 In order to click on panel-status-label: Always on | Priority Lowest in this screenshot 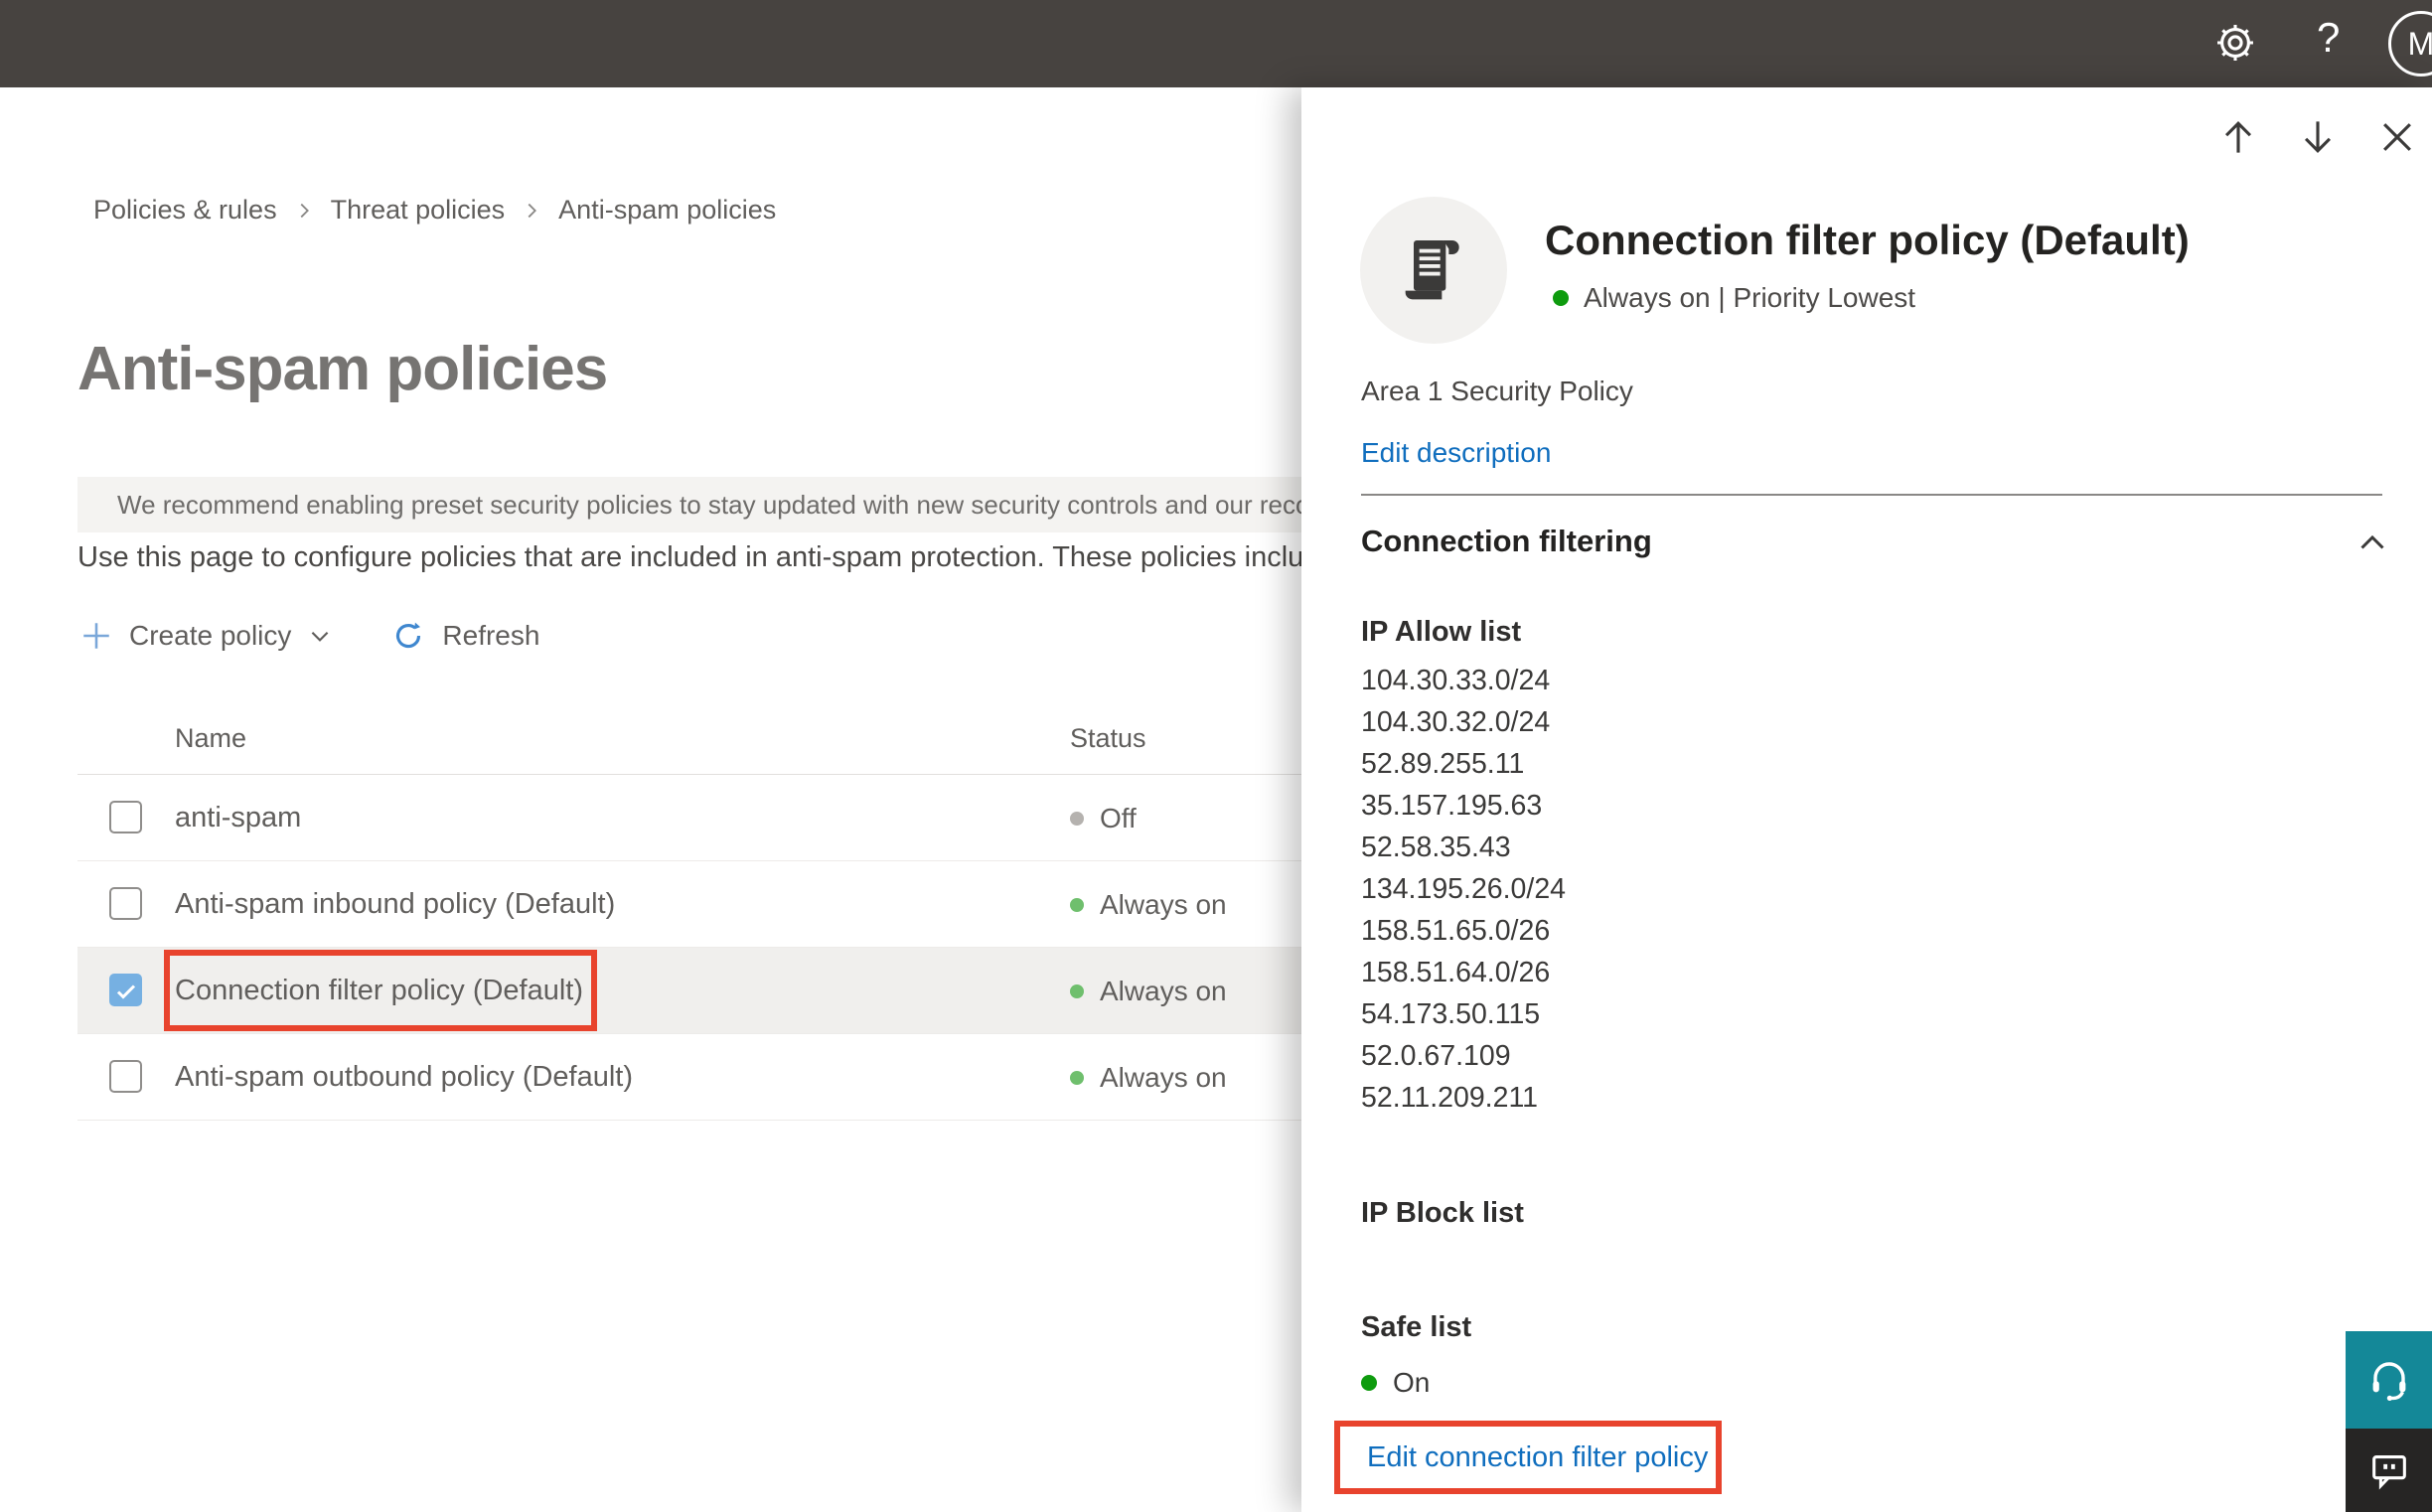, I will do `click(1750, 297)`.